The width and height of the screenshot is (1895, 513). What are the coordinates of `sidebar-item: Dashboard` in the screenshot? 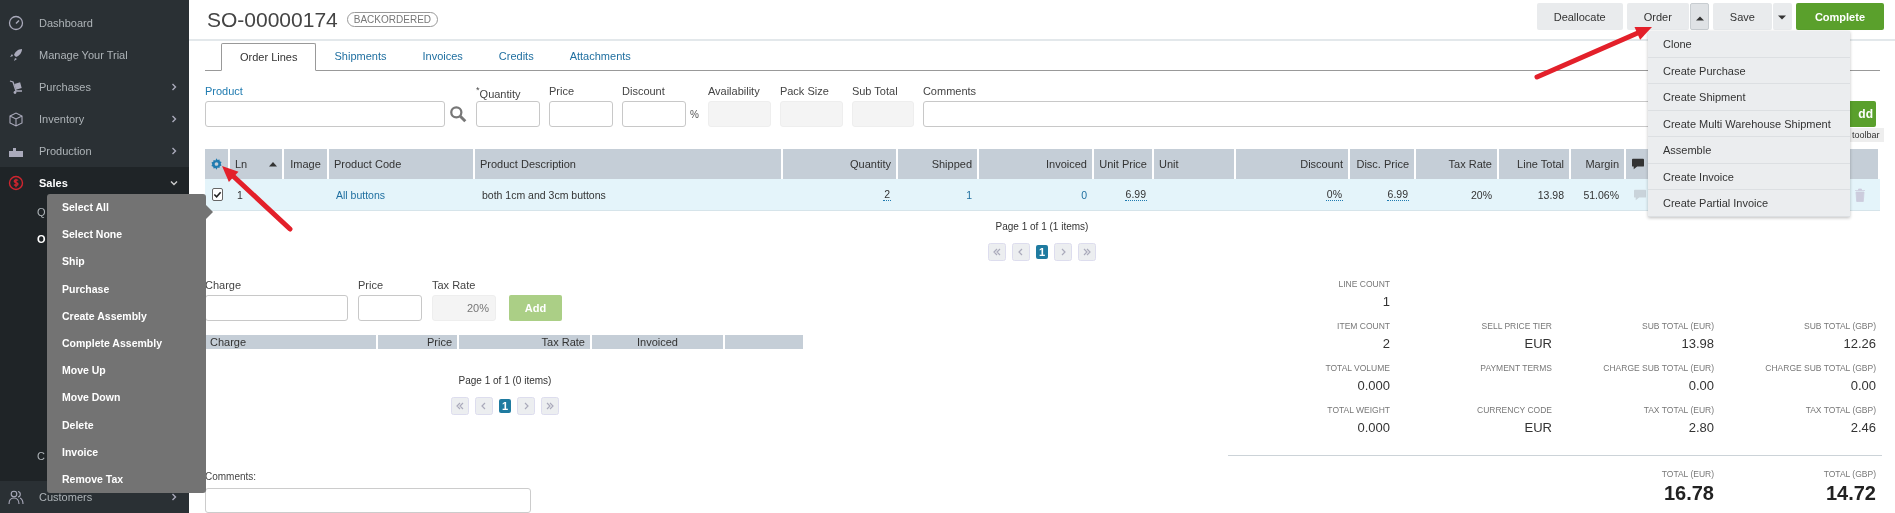 It's located at (66, 23).